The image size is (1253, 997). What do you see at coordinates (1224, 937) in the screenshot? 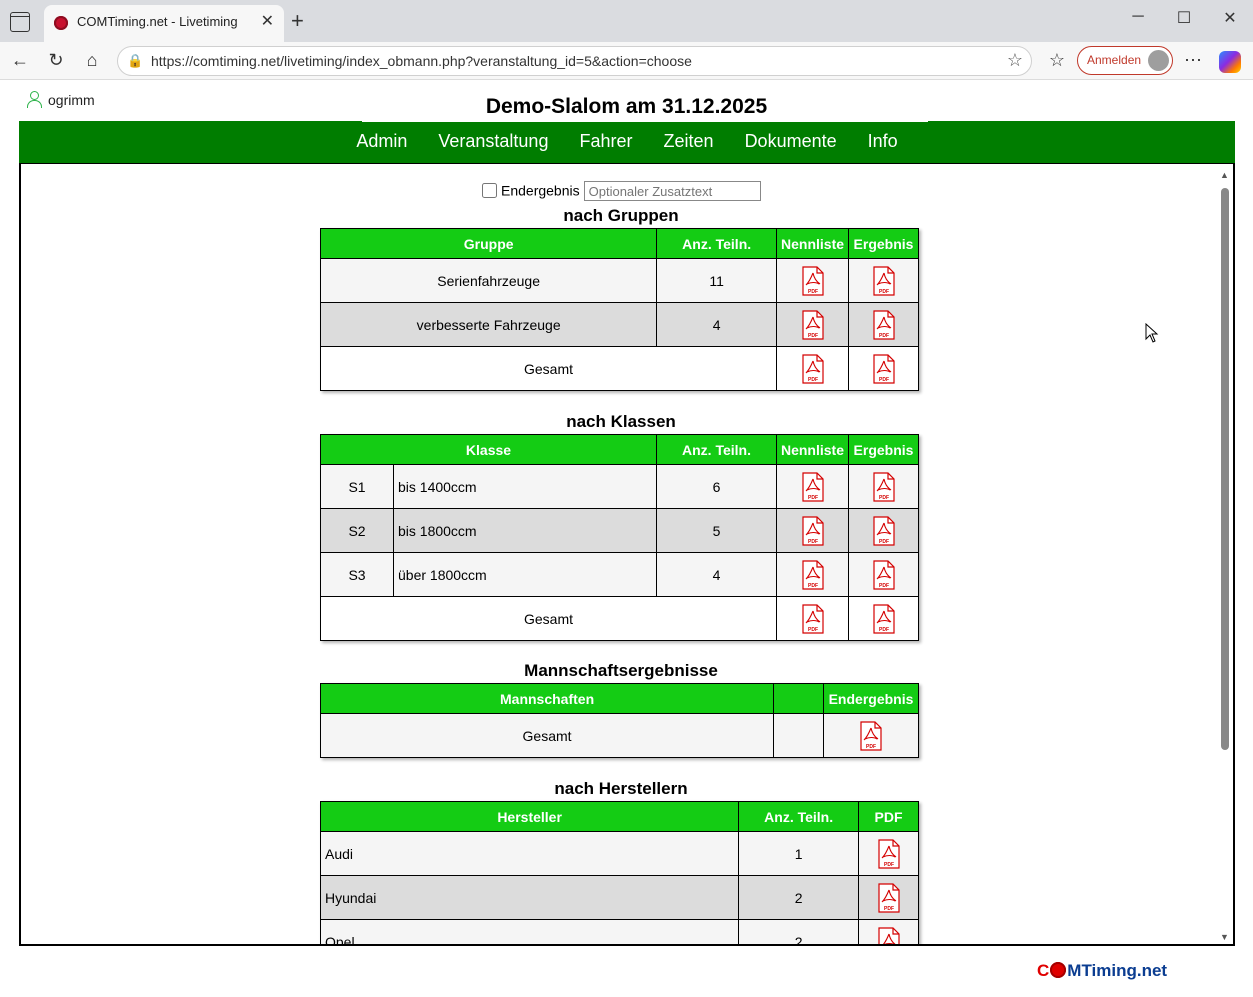
I see `scroll-down-icon: ▼` at bounding box center [1224, 937].